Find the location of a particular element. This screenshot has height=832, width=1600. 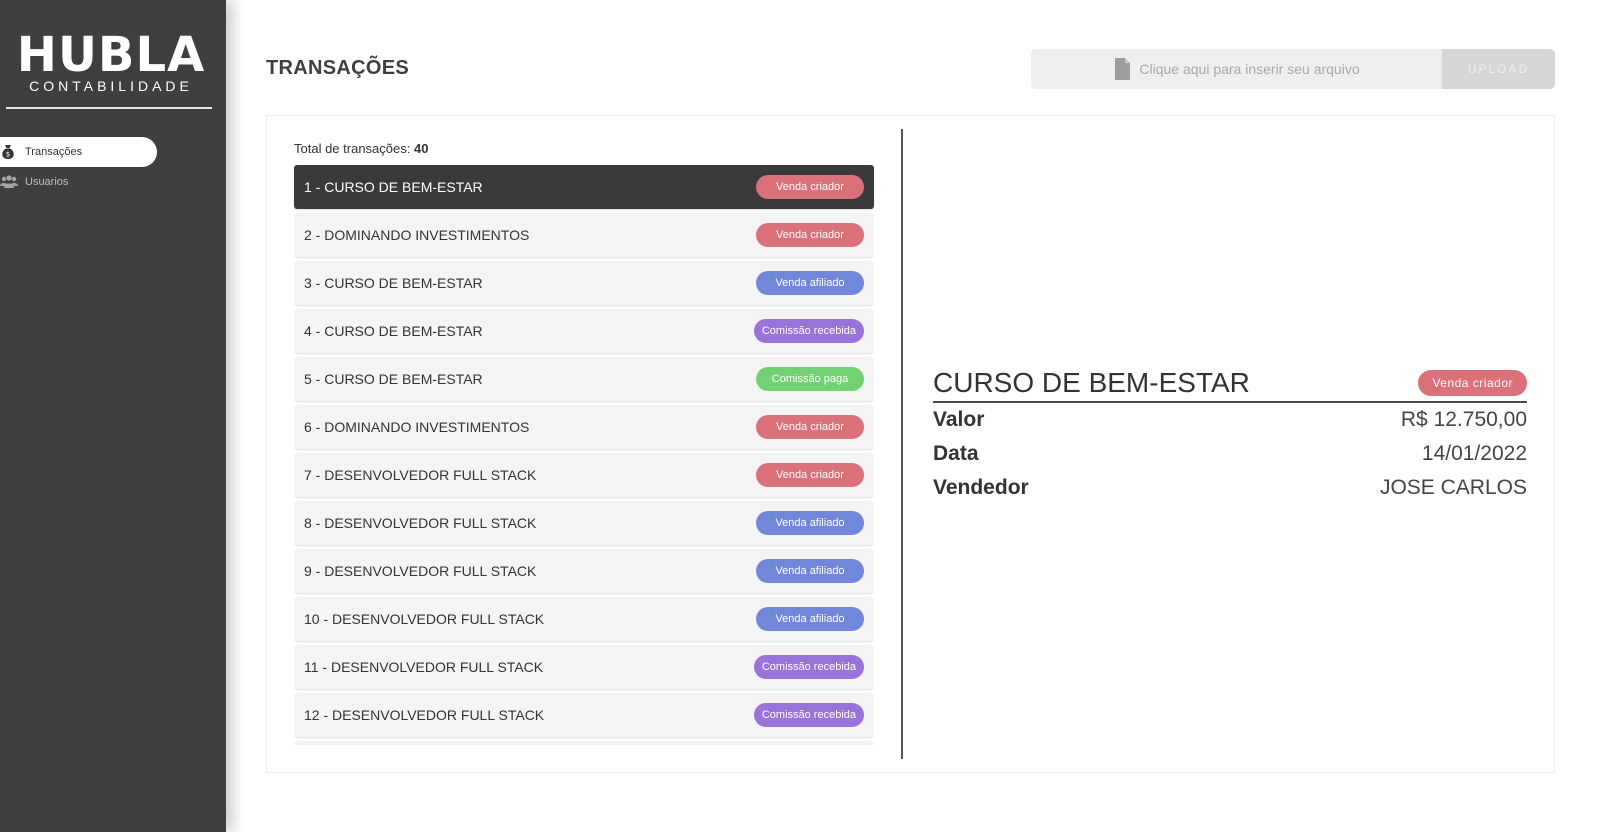

transaction-title: 7 - DESENVOLVEDOR FULL STACK is located at coordinates (420, 475).